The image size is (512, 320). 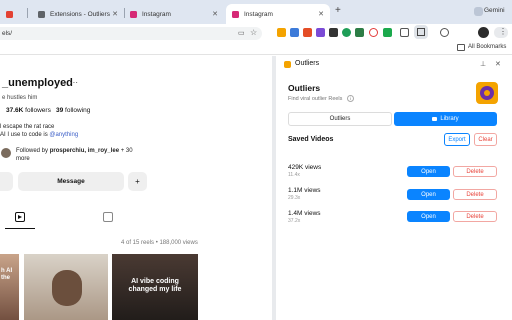 What do you see at coordinates (108, 217) in the screenshot?
I see `tagged-tab-icon` at bounding box center [108, 217].